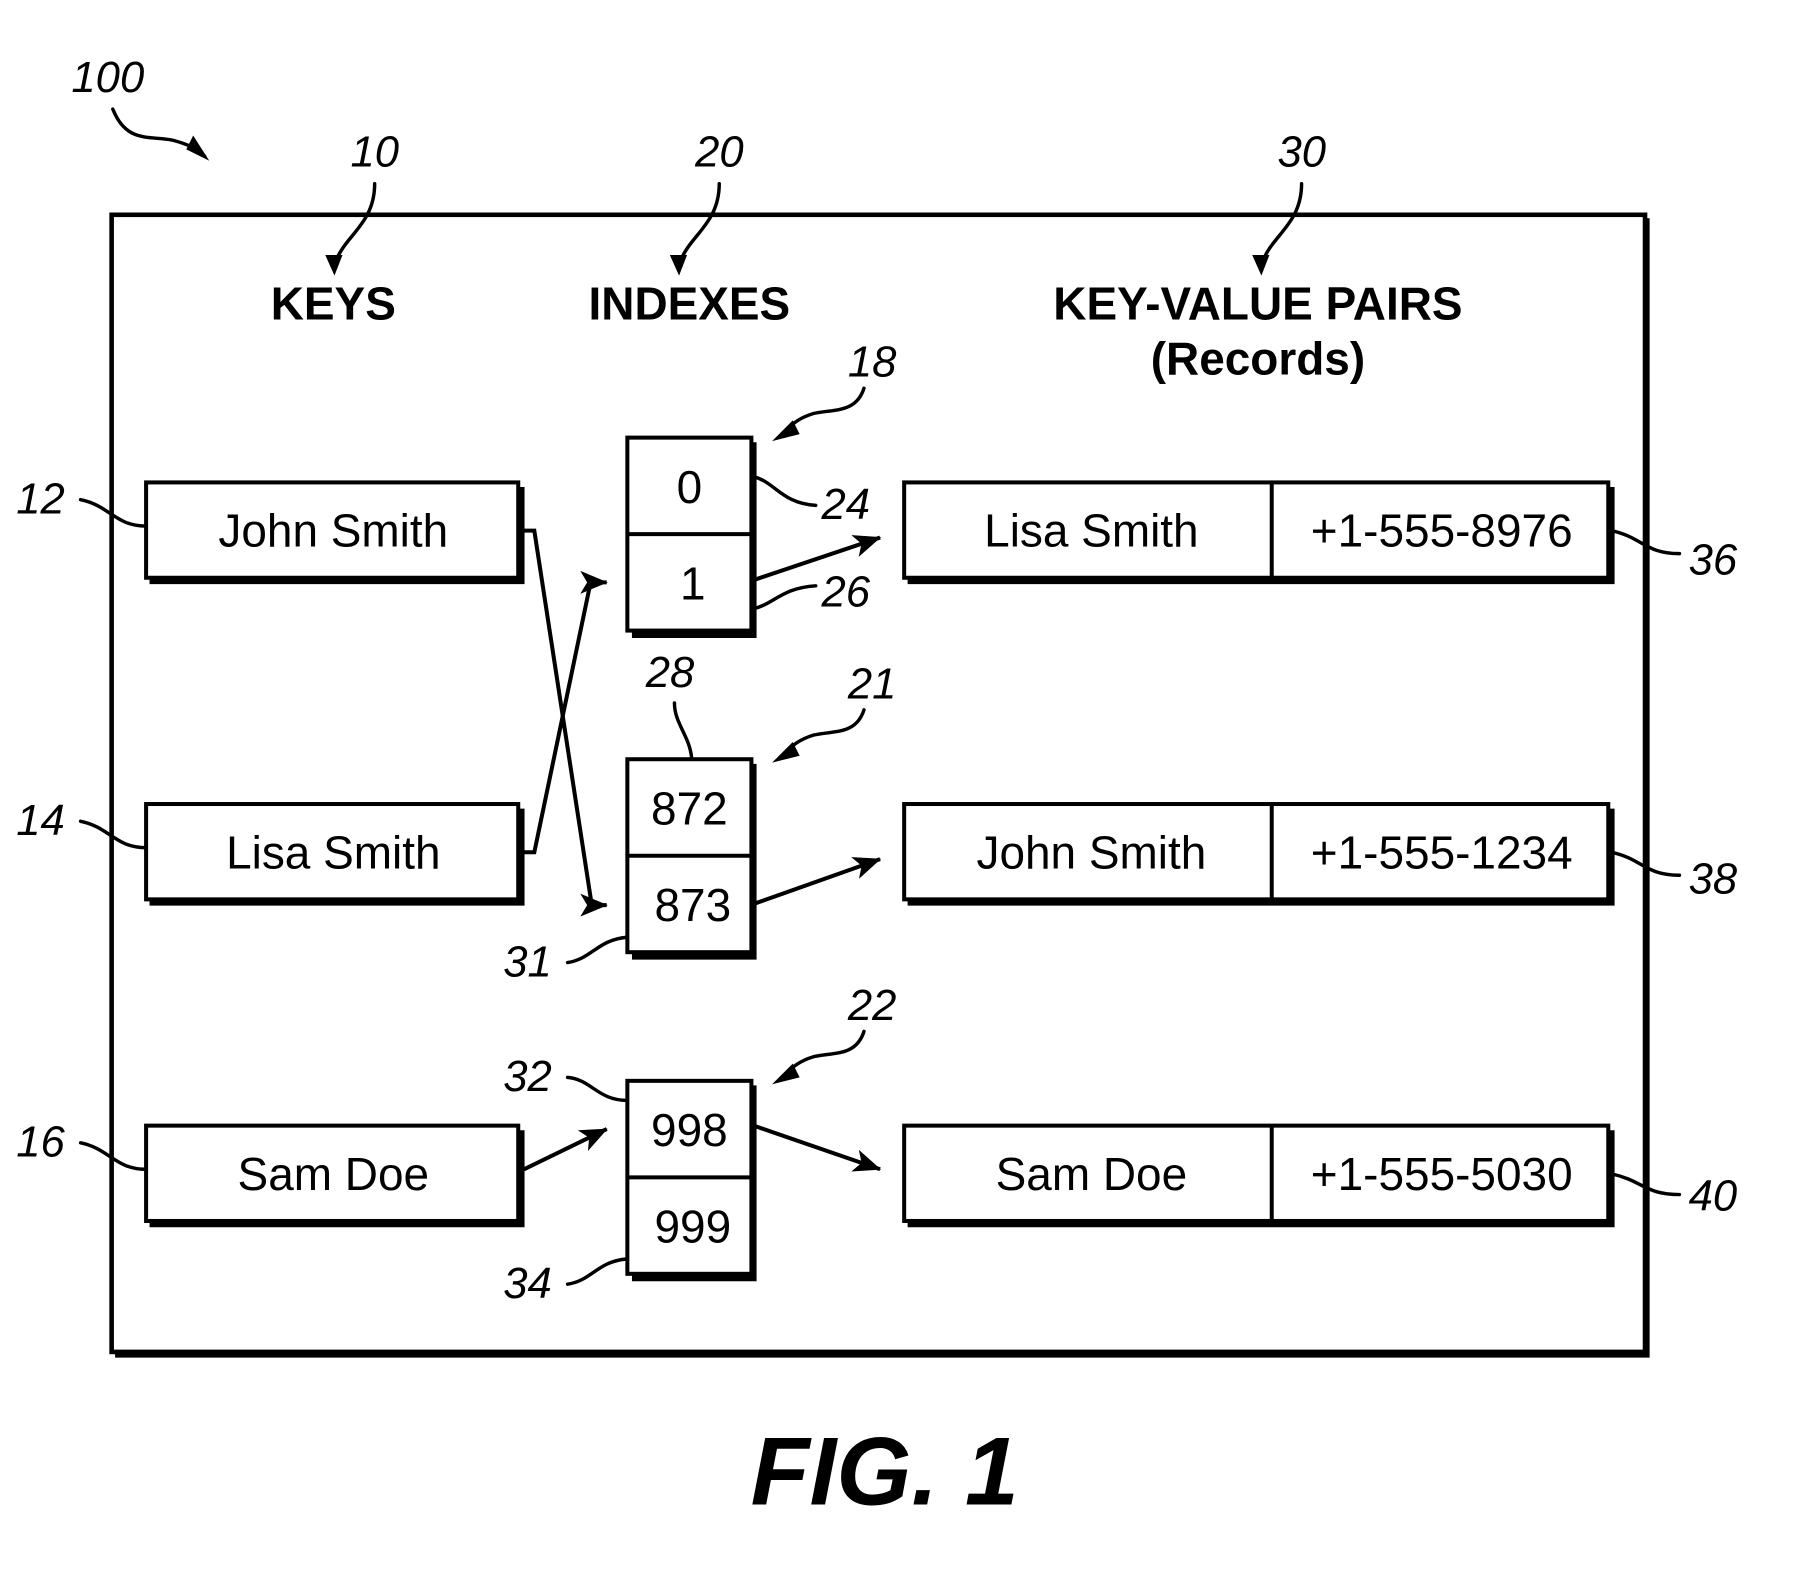 The image size is (1798, 1569). I want to click on keys-column-header: 10 KEYS, so click(335, 229).